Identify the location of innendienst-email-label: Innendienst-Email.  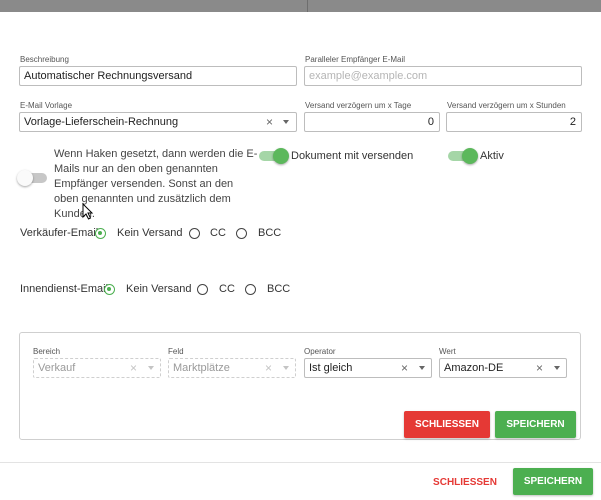
(64, 289).